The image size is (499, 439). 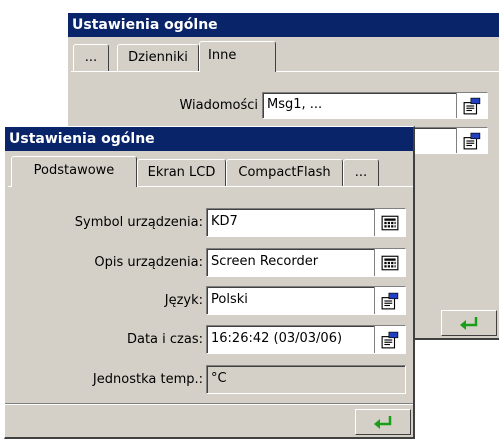 What do you see at coordinates (237, 56) in the screenshot?
I see `tab-inne: Inne` at bounding box center [237, 56].